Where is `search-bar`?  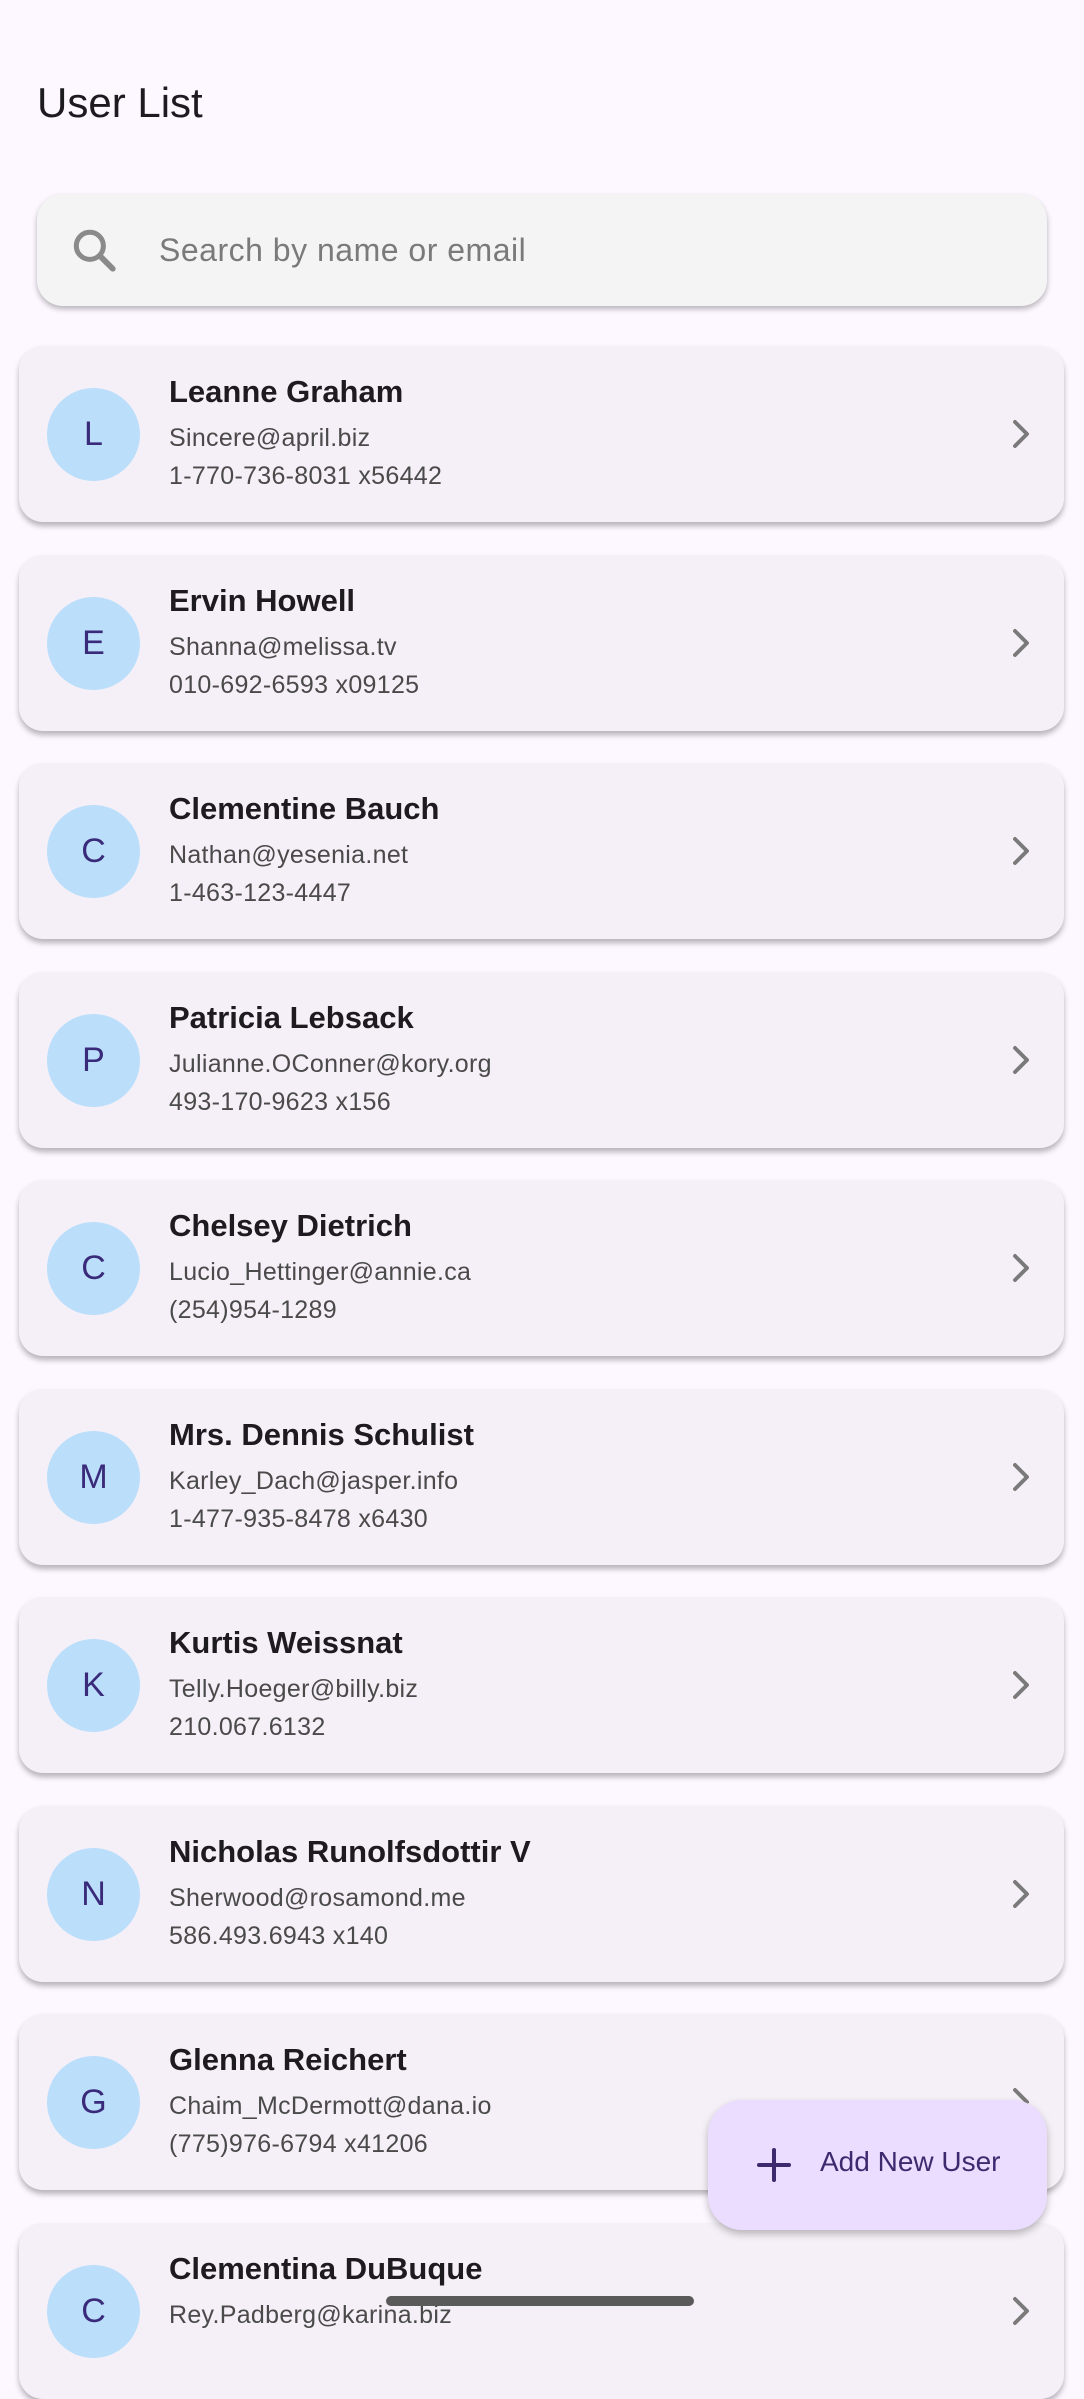
search-bar is located at coordinates (542, 250).